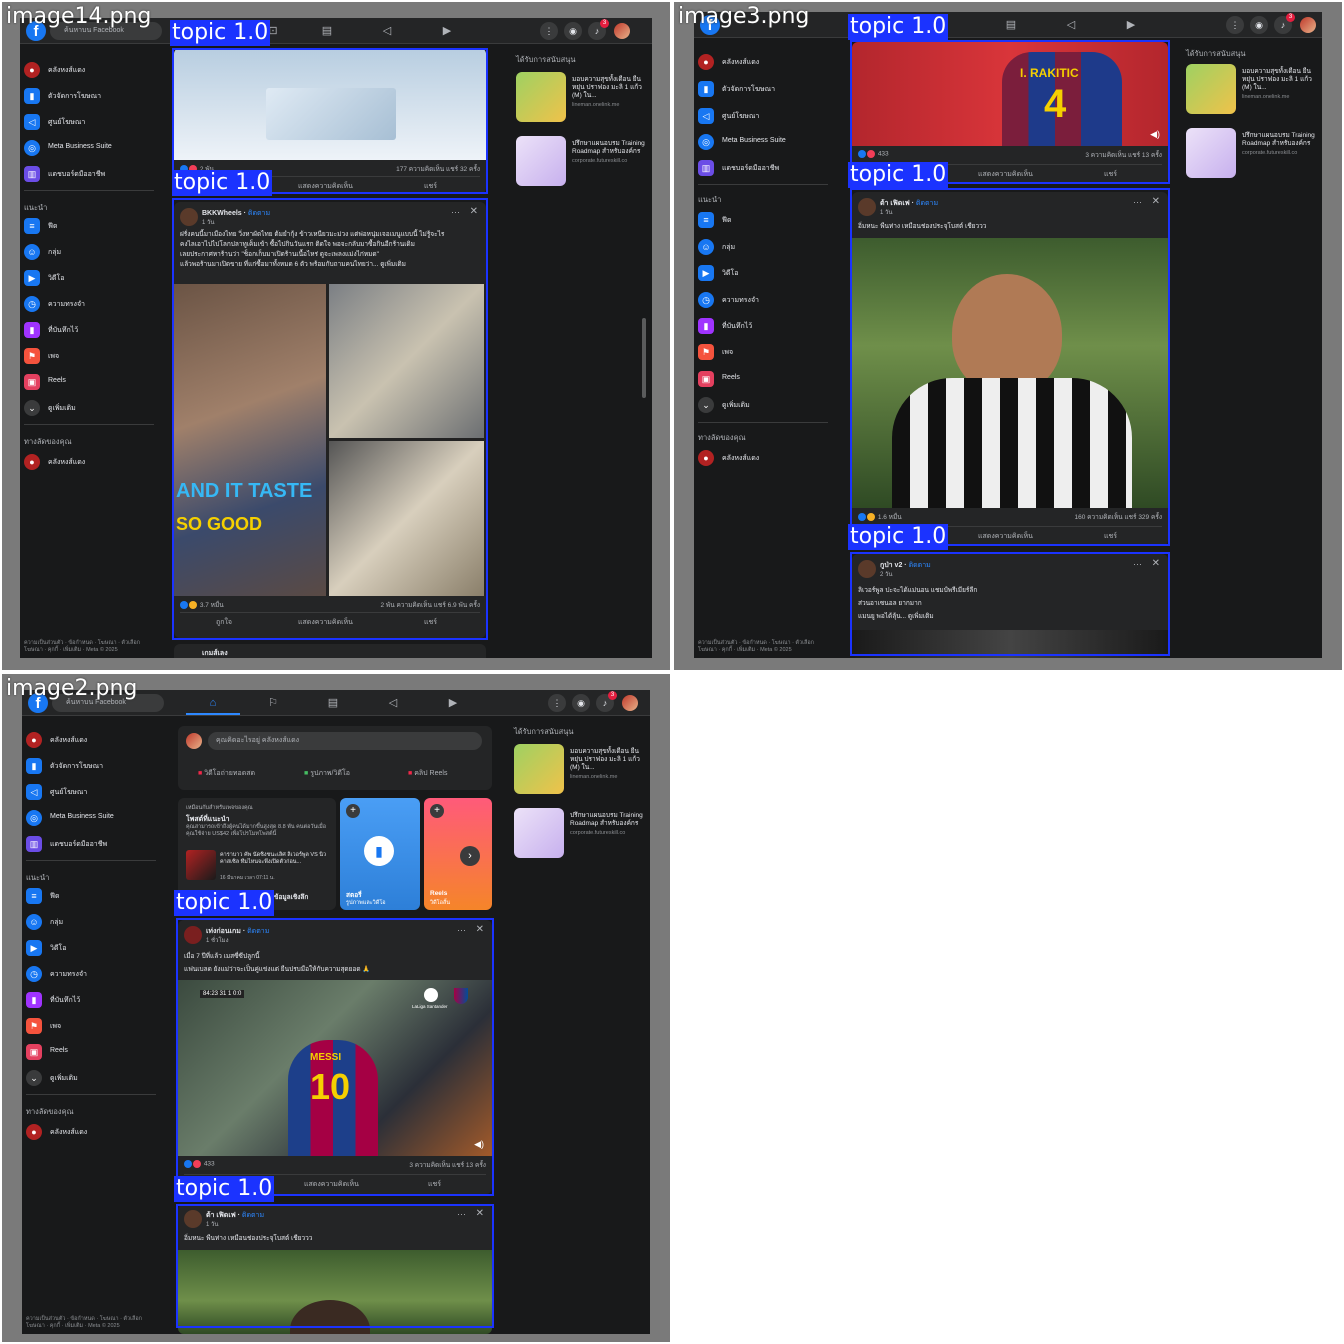 The width and height of the screenshot is (1344, 1344). Describe the element at coordinates (32, 408) in the screenshot. I see `chevron-down-icon: ⌄` at that location.